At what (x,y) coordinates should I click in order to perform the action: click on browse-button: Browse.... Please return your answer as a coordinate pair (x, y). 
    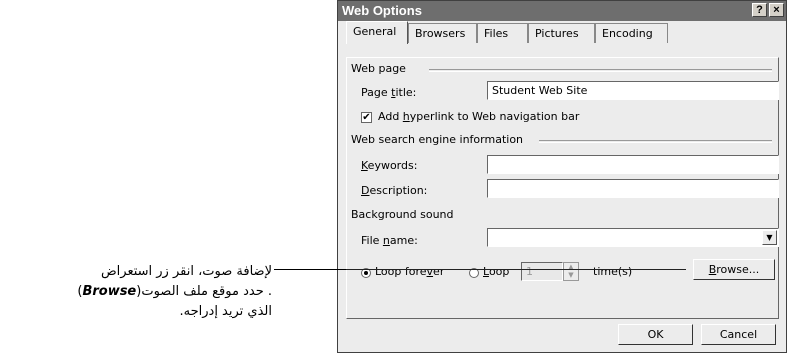
    Looking at the image, I should click on (734, 269).